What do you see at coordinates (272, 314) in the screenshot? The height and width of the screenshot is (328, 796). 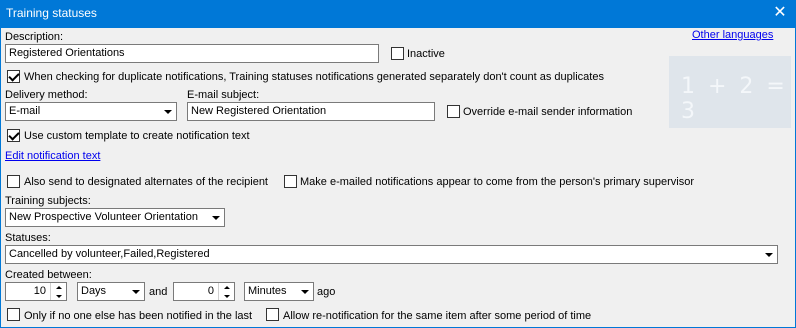 I see `allow-renotify-checkbox` at bounding box center [272, 314].